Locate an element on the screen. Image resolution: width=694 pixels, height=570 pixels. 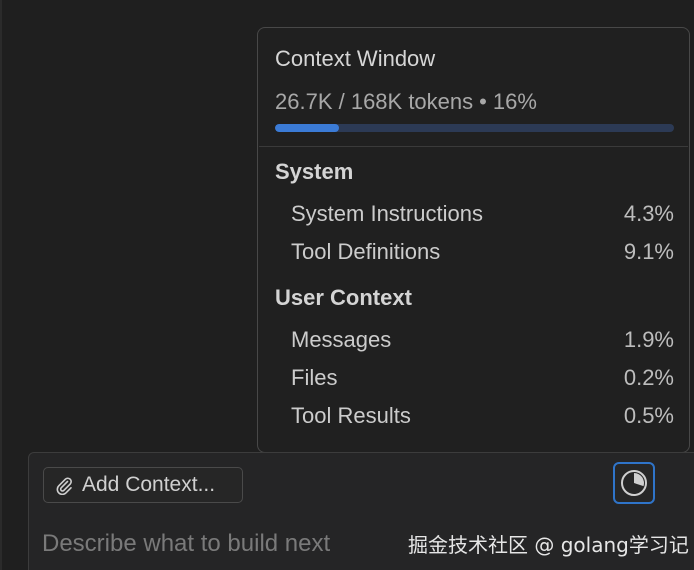
panel-divider is located at coordinates (1, 285).